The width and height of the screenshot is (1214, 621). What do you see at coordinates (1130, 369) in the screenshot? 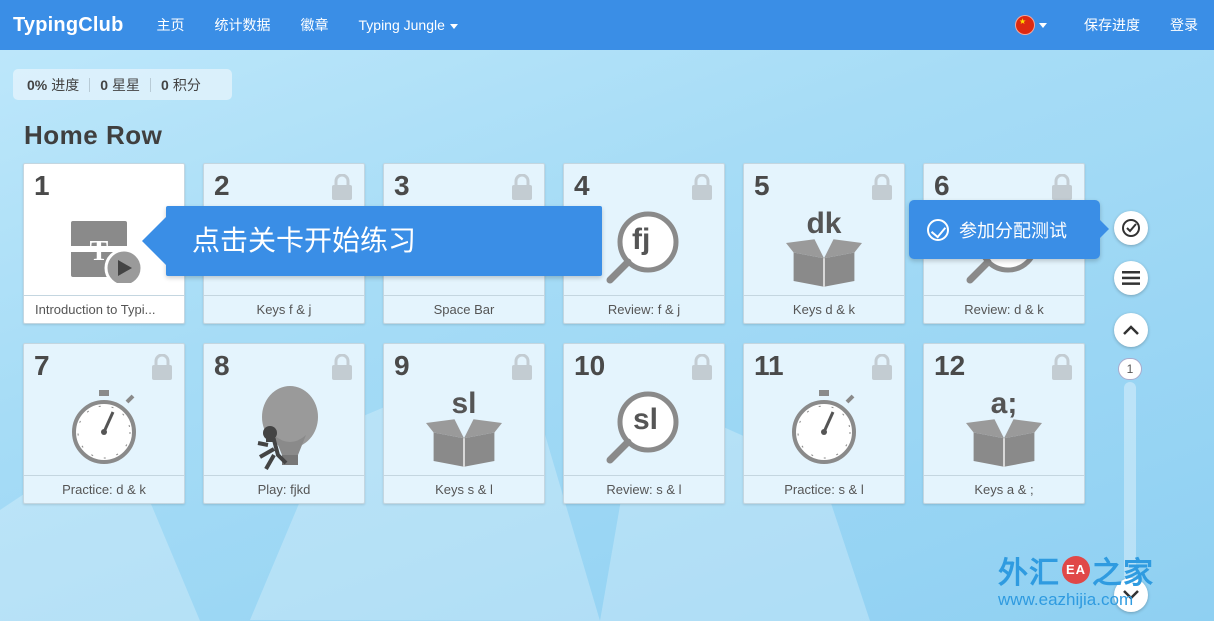
I see `page-indicator: 1` at bounding box center [1130, 369].